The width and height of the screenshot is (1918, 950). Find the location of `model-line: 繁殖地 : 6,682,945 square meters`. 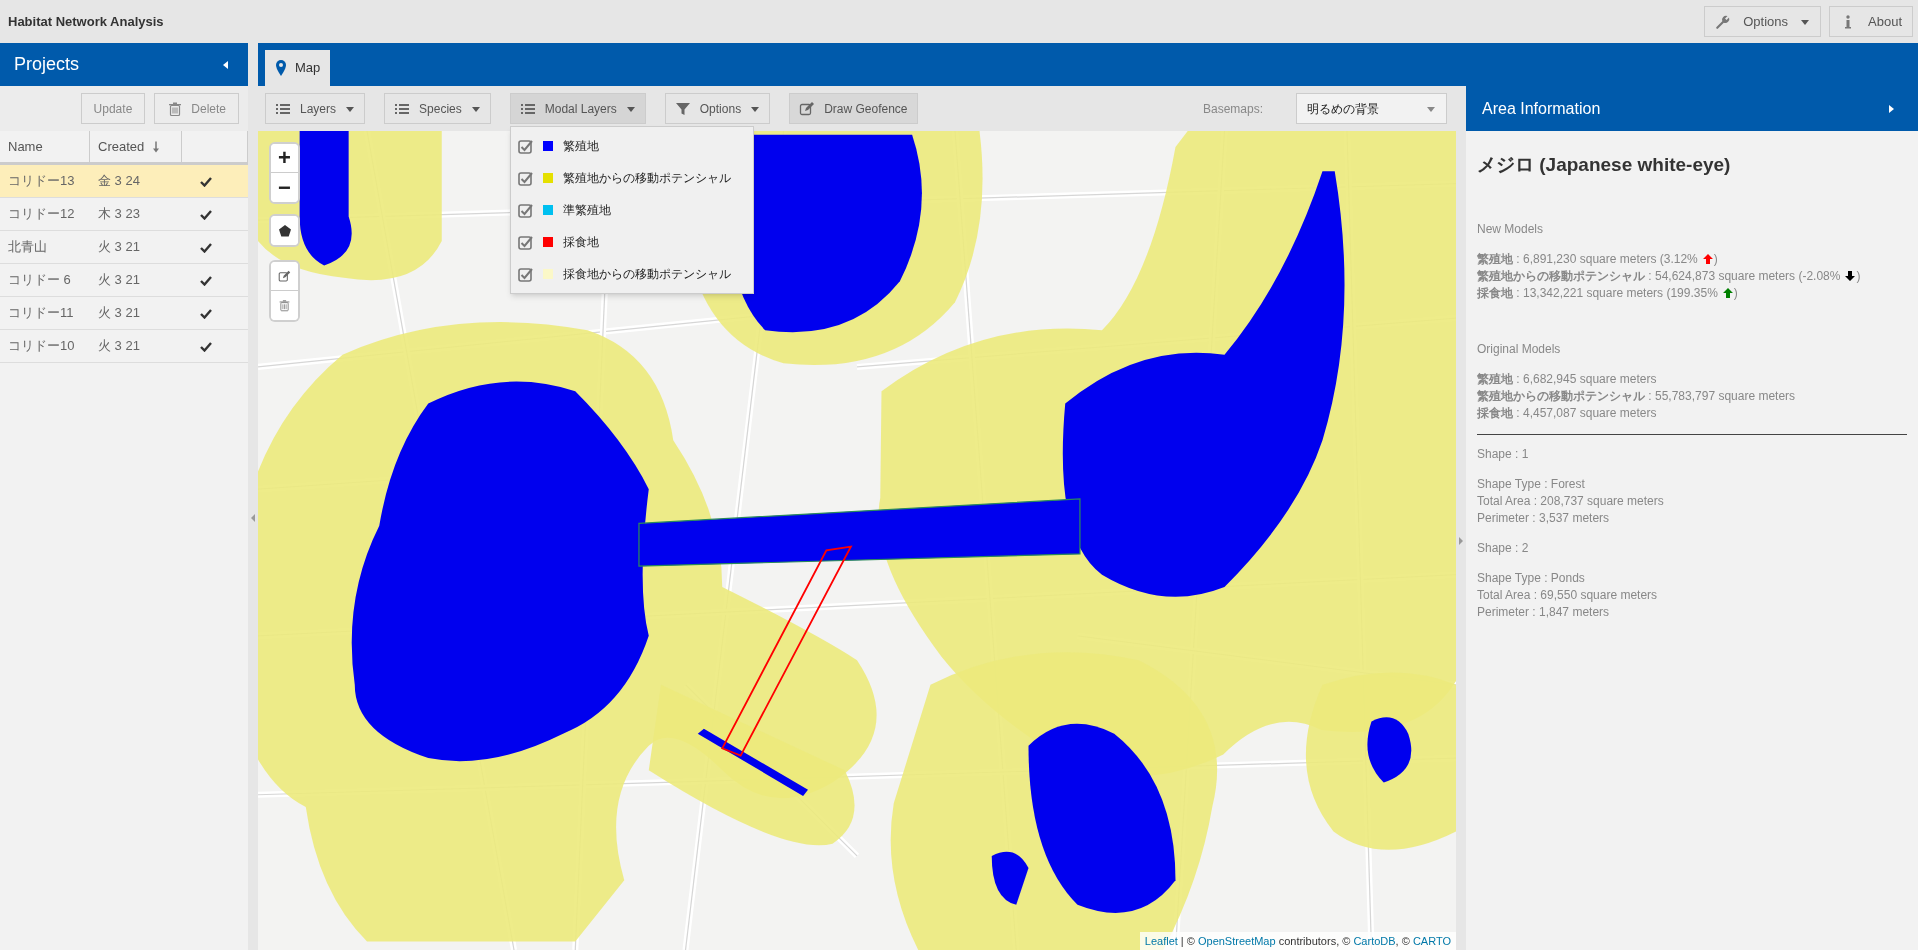

model-line: 繁殖地 : 6,682,945 square meters is located at coordinates (1567, 379).